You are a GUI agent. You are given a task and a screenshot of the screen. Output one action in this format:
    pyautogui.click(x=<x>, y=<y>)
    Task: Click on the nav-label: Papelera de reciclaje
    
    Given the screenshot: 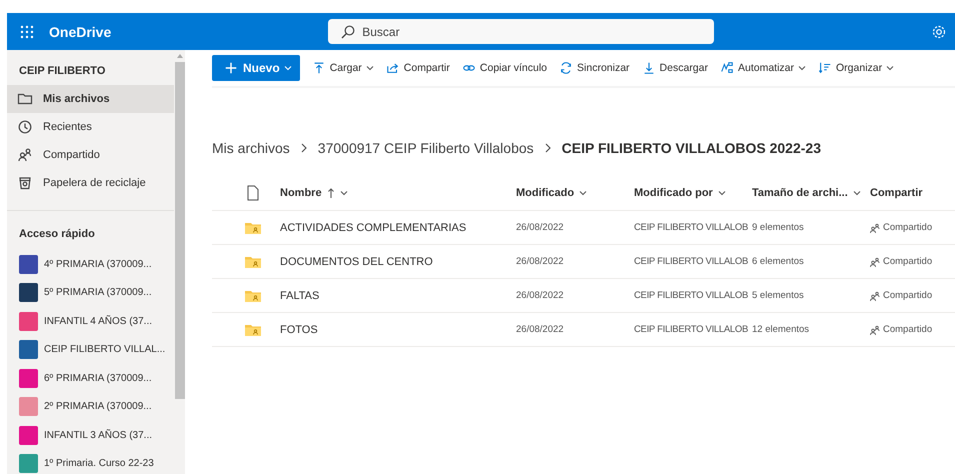 What is the action you would take?
    pyautogui.click(x=94, y=183)
    